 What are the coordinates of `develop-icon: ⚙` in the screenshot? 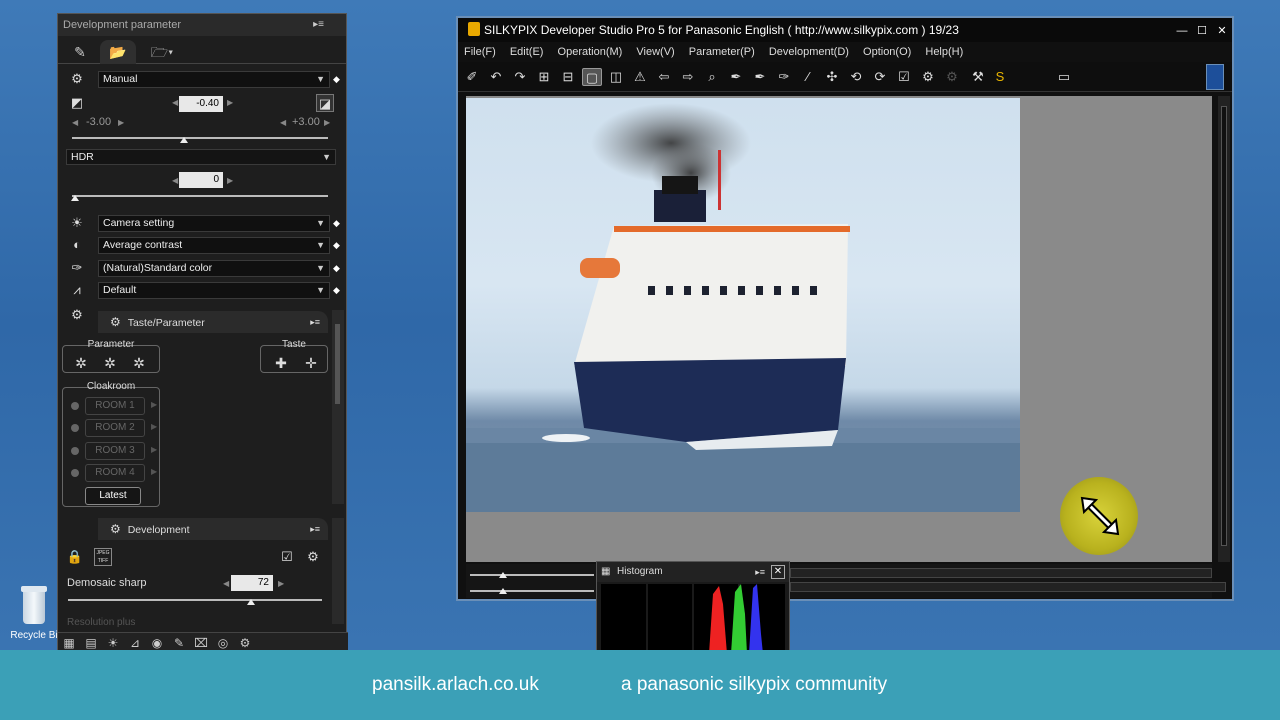 It's located at (928, 77).